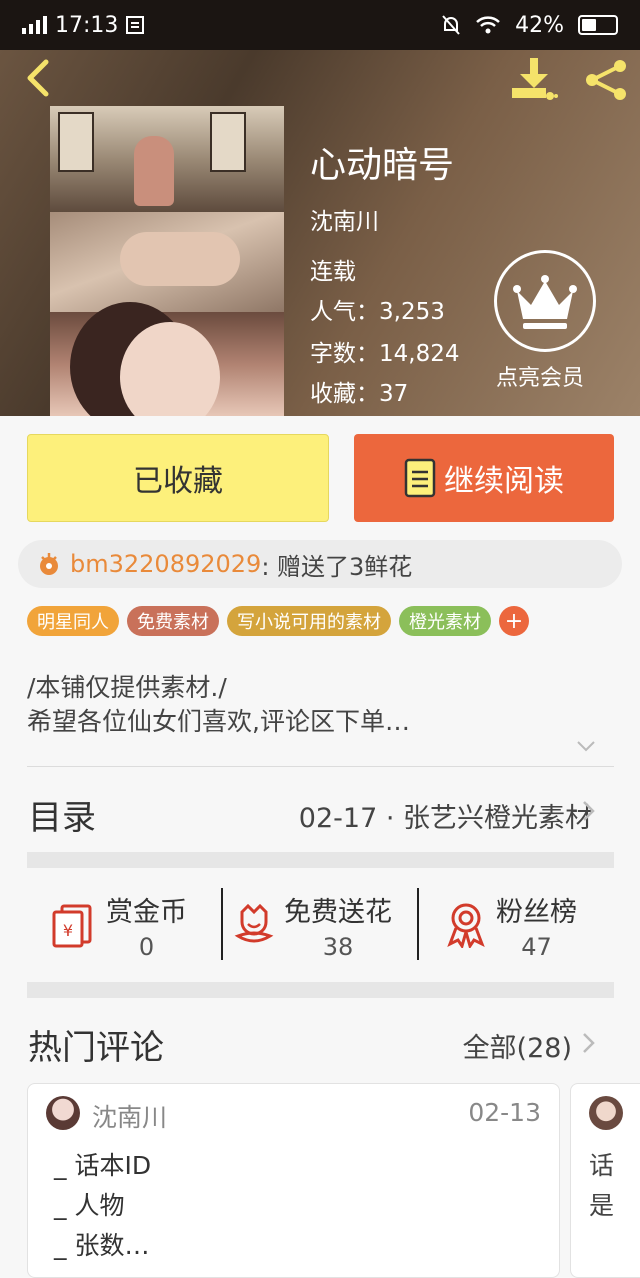 The width and height of the screenshot is (640, 1278). Describe the element at coordinates (333, 272) in the screenshot. I see `book-status: 连载` at that location.